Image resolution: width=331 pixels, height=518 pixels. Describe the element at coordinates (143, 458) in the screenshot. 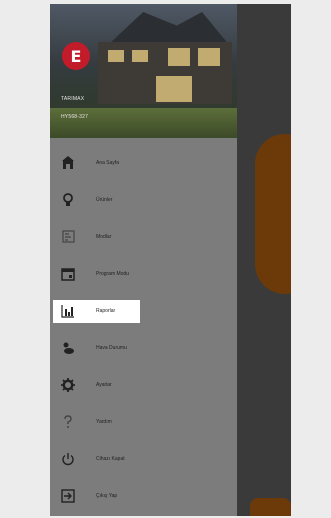

I see `menu-item-cihazi-kapat: Cihazı Kapat` at that location.